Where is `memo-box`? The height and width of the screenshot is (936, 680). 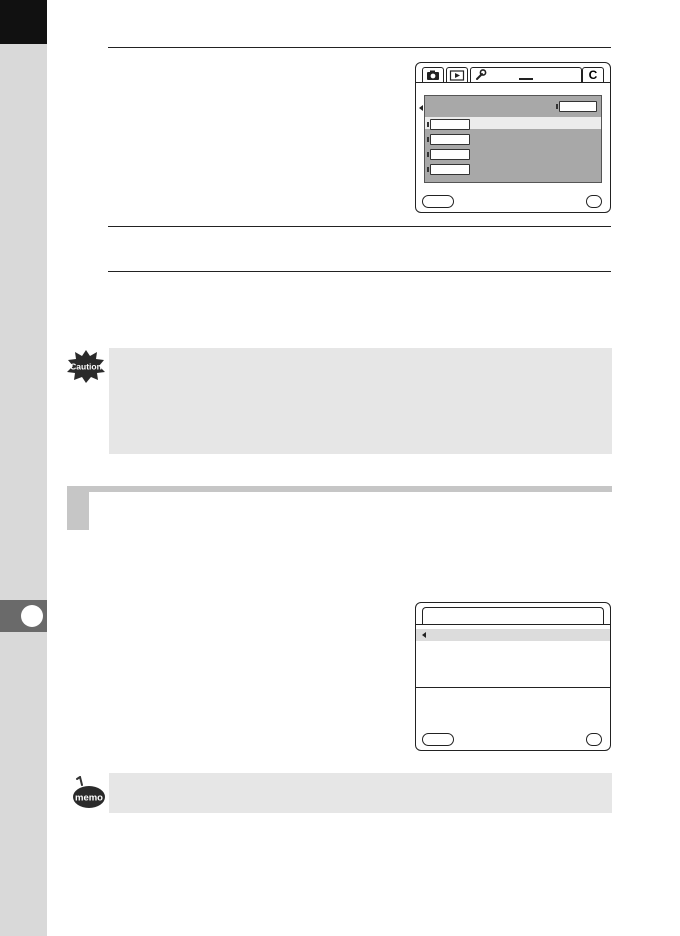 memo-box is located at coordinates (360, 793).